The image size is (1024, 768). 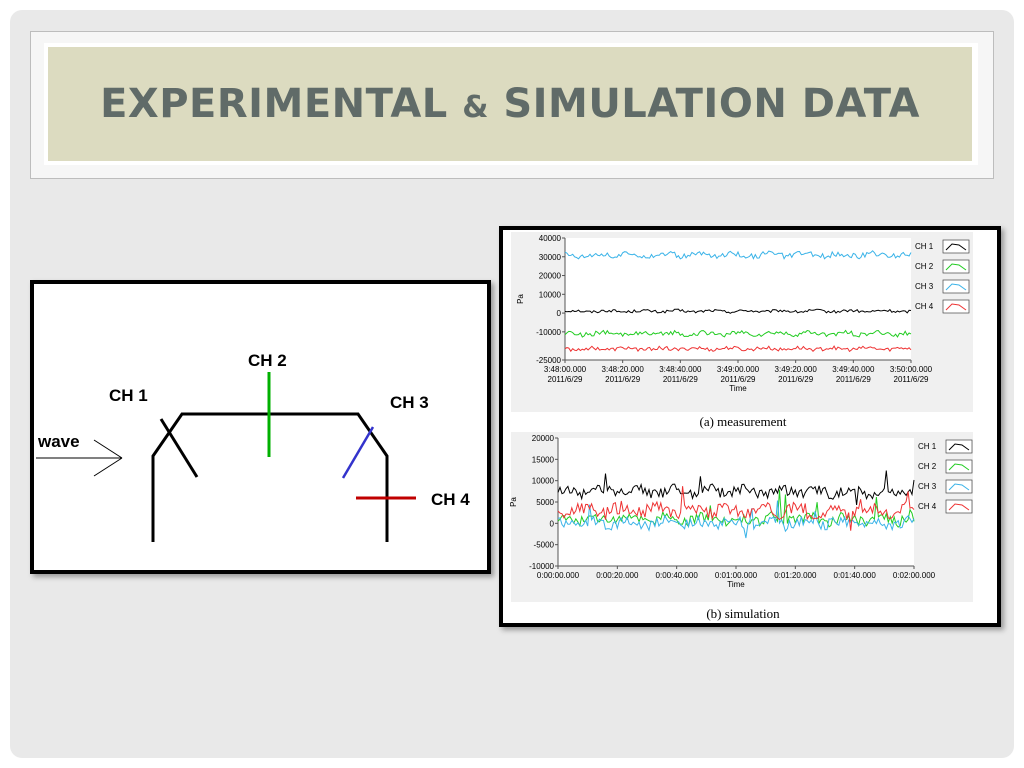 I want to click on chart-0-ytick-label: 20000, so click(x=550, y=276).